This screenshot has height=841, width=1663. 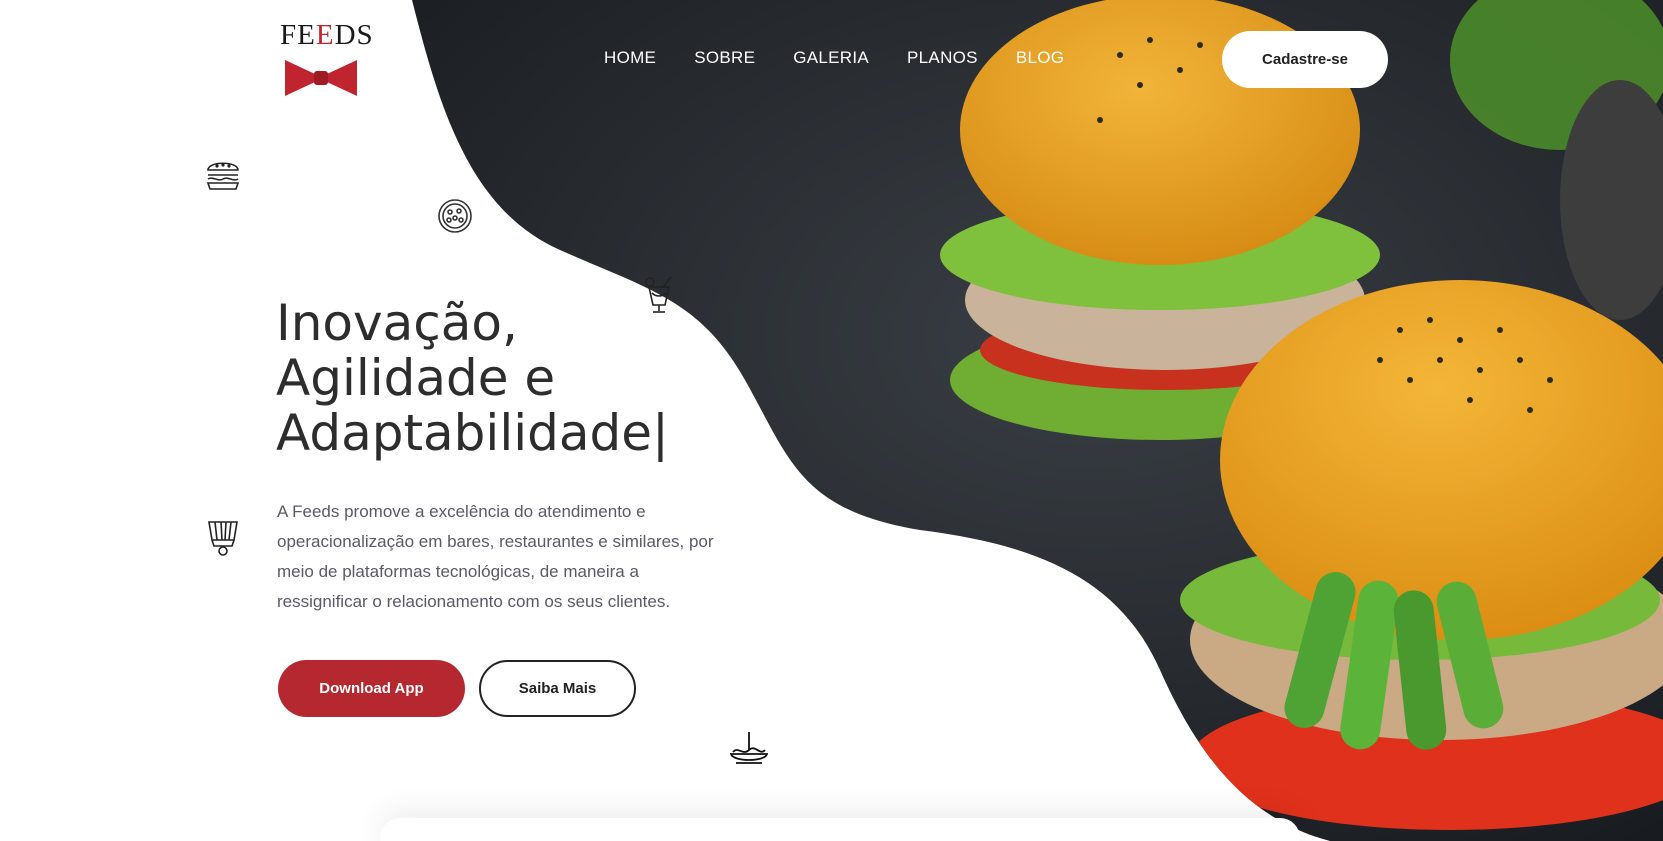 I want to click on signup-button: Cadastre-se, so click(x=1305, y=59).